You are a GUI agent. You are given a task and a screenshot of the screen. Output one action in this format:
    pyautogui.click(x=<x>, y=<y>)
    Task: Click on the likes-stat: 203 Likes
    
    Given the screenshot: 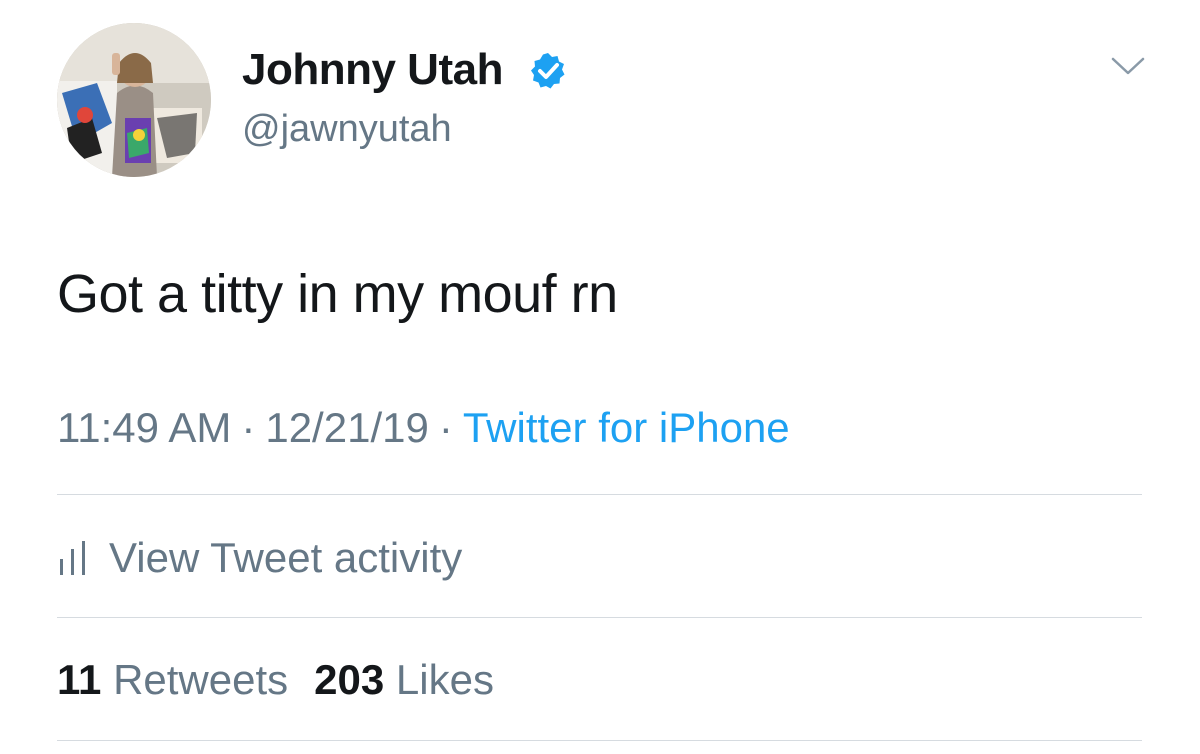 What is the action you would take?
    pyautogui.click(x=404, y=679)
    